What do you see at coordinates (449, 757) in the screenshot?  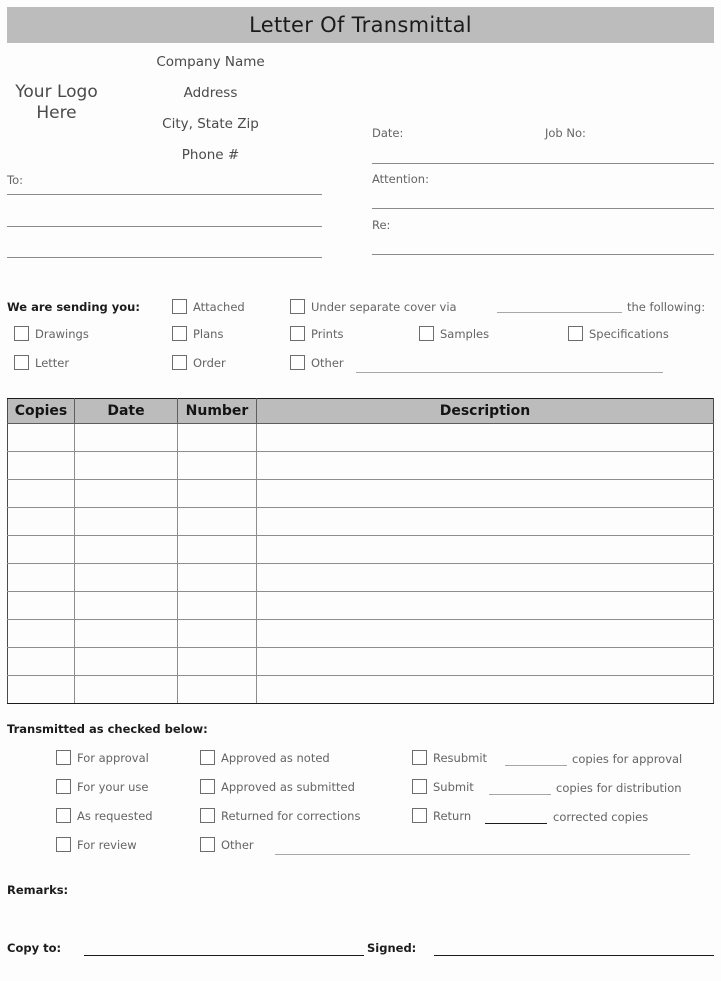 I see `checkbox-resubmit: Resubmit` at bounding box center [449, 757].